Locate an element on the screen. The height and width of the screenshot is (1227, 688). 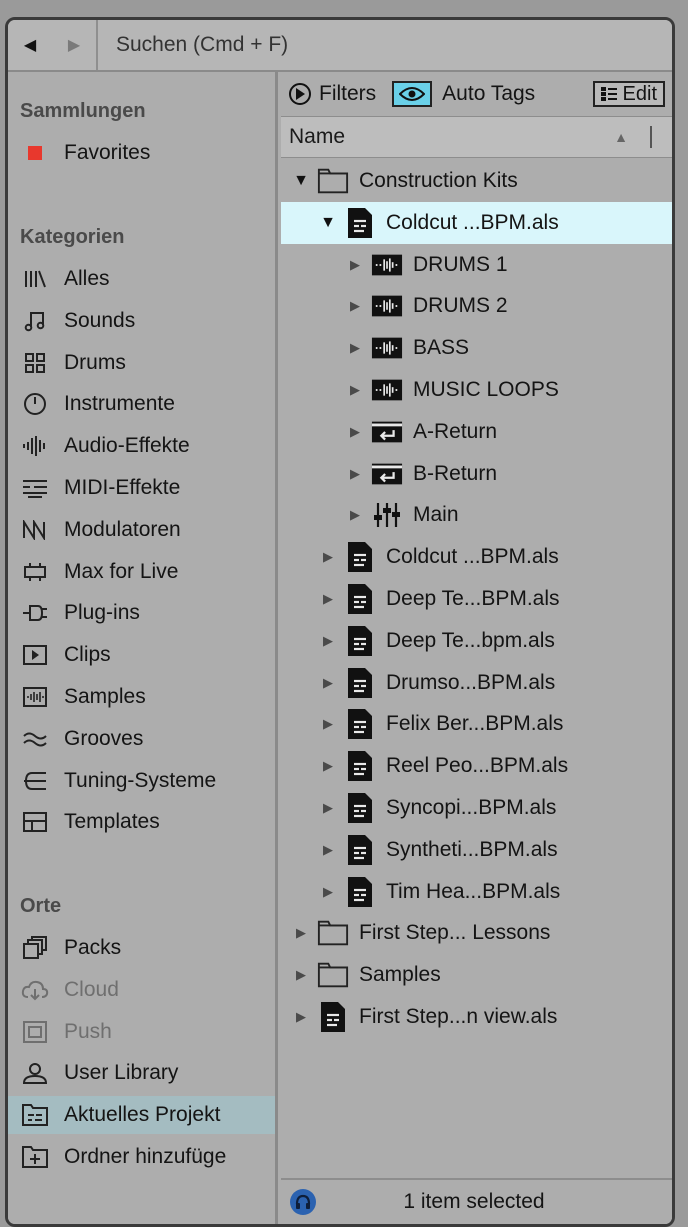
sidebar-item-alles: Alles is located at coordinates (141, 279).